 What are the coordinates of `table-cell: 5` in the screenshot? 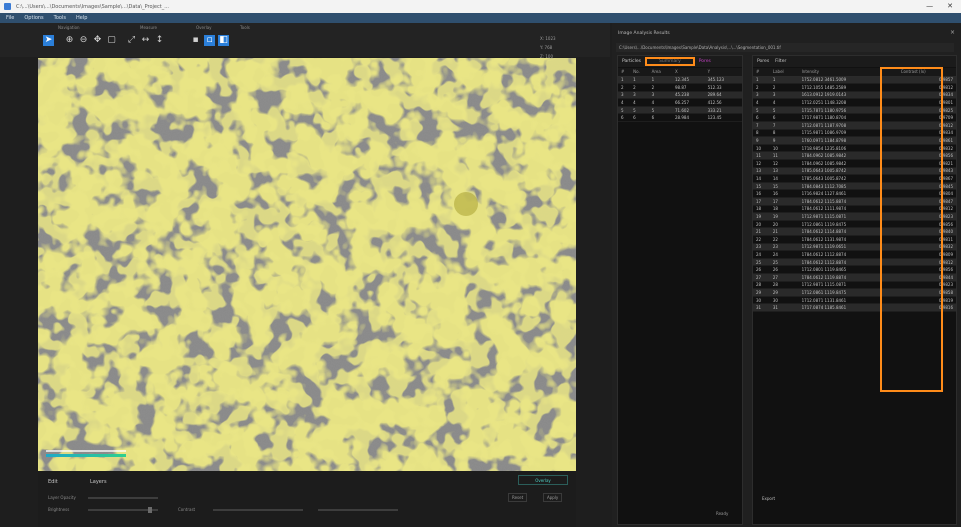 It's located at (660, 110).